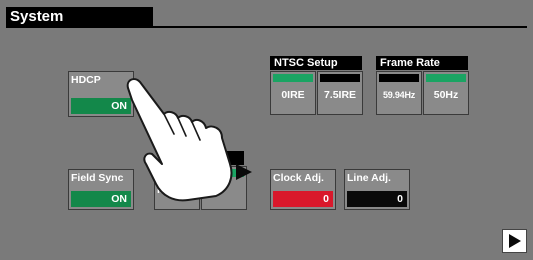  What do you see at coordinates (446, 78) in the screenshot?
I see `frame-rate-50hz-indicator` at bounding box center [446, 78].